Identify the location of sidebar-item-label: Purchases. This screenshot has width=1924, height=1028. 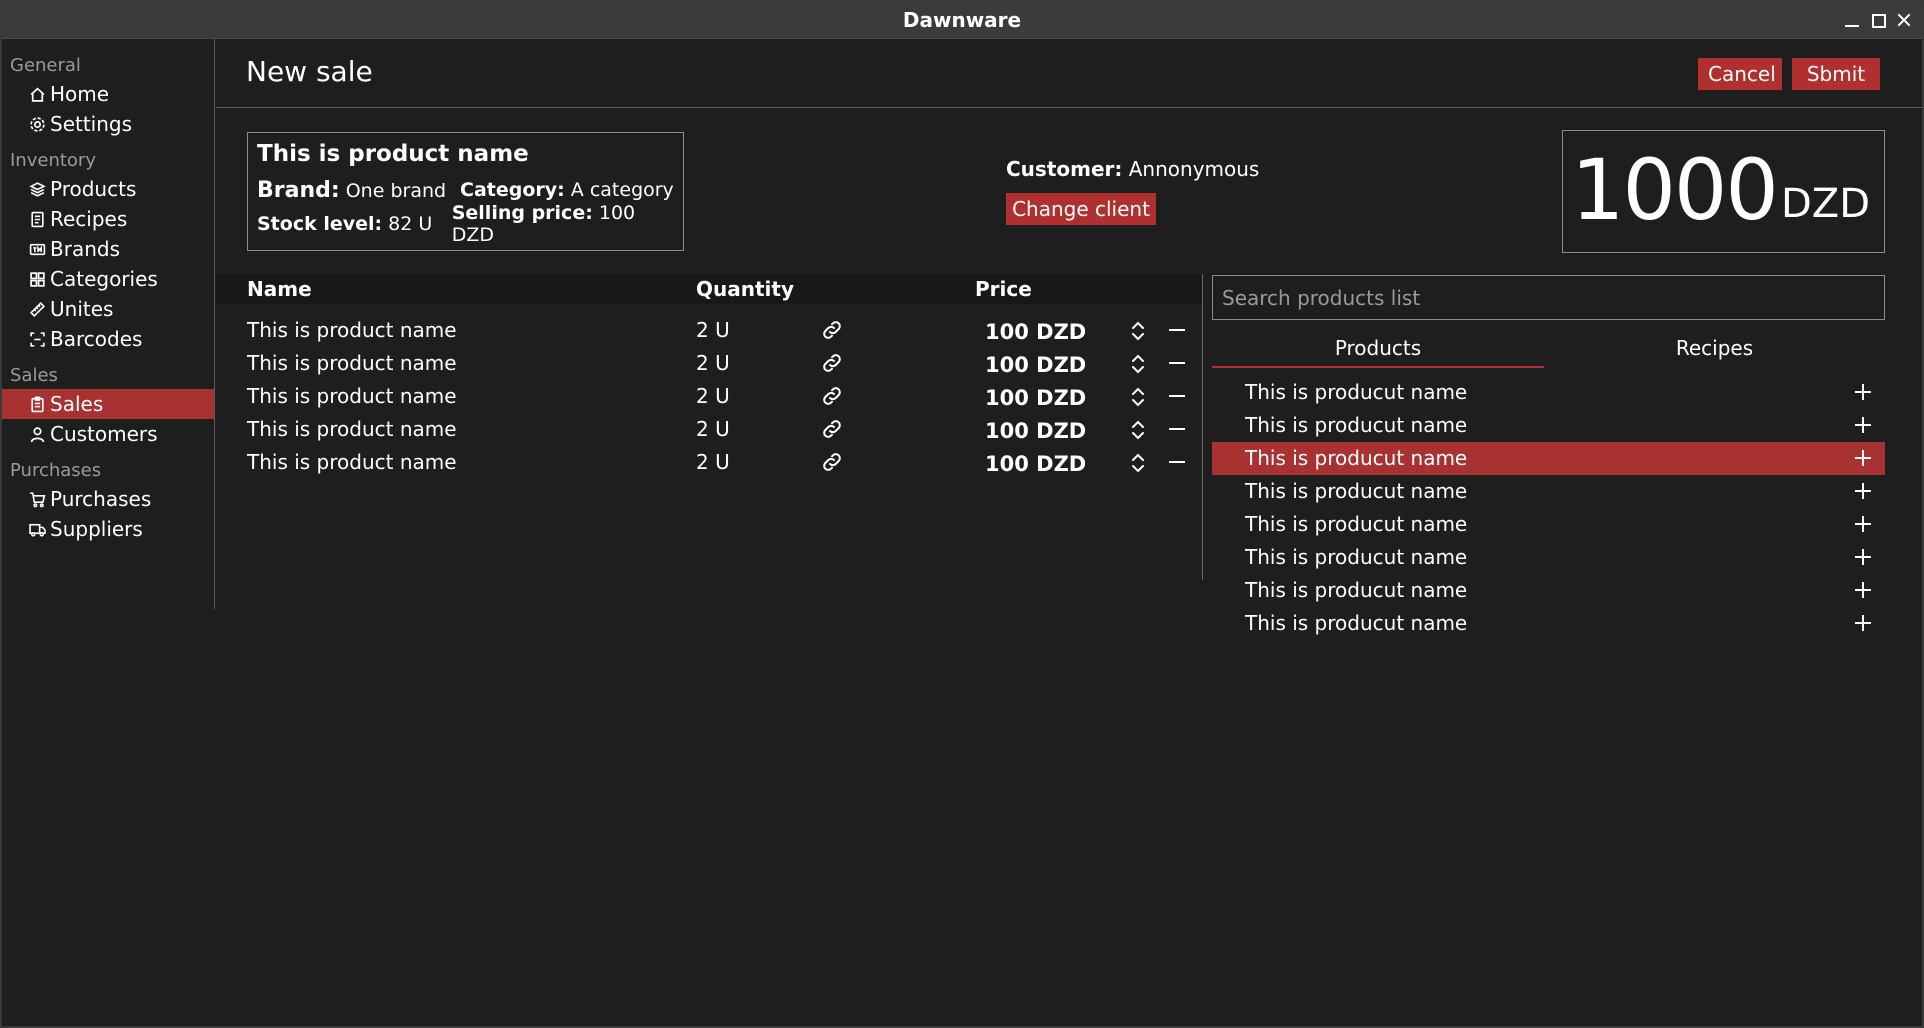
(101, 499).